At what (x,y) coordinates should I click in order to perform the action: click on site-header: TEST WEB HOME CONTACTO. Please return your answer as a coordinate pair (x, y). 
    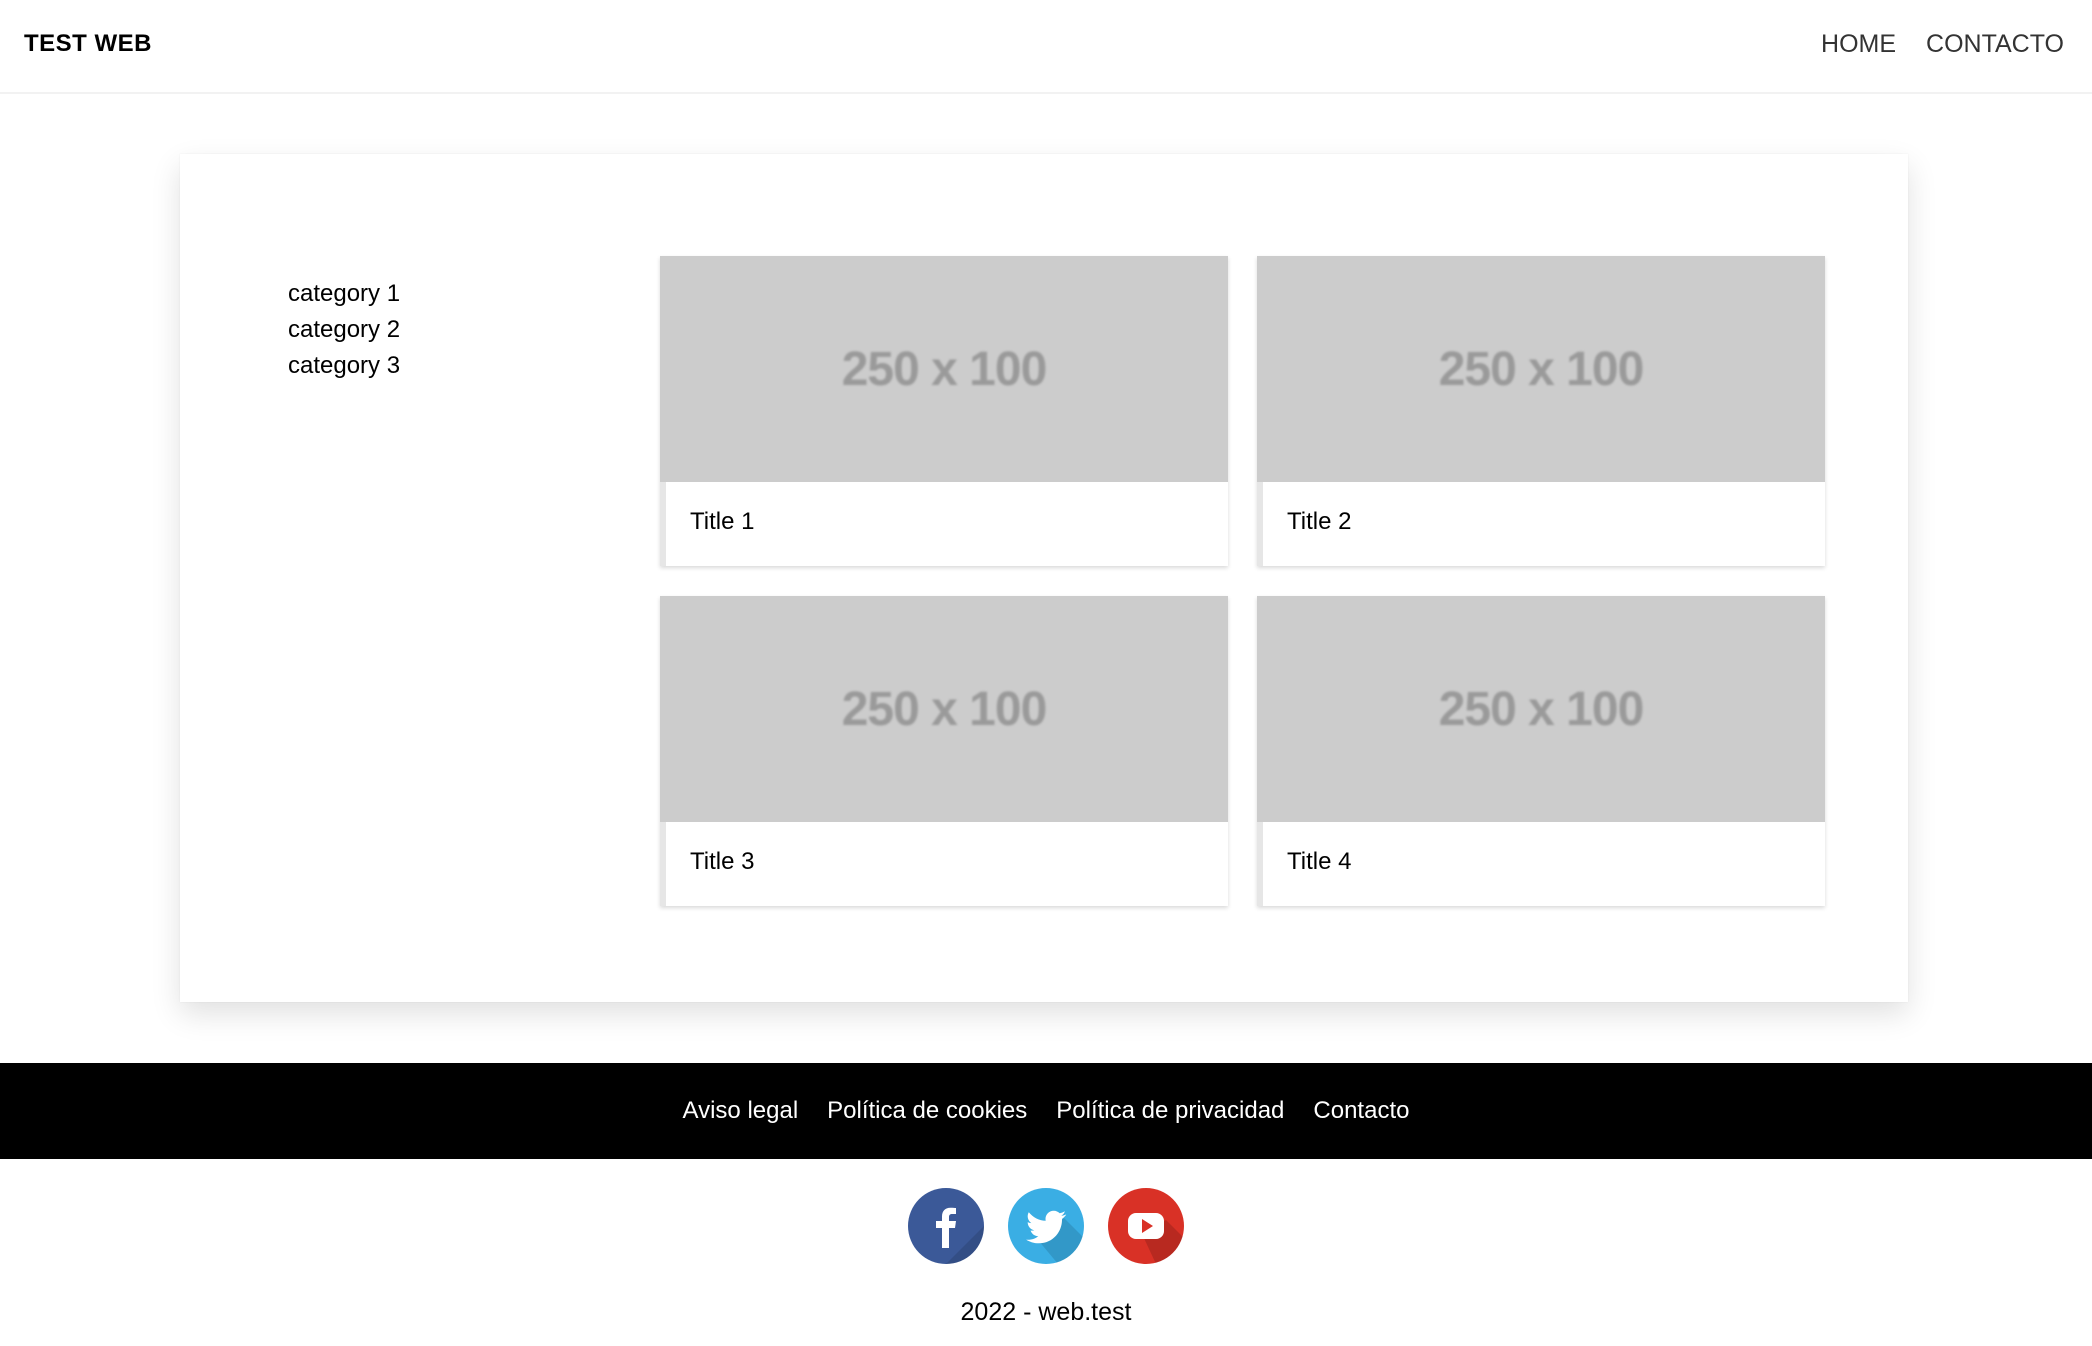
    Looking at the image, I should click on (1046, 47).